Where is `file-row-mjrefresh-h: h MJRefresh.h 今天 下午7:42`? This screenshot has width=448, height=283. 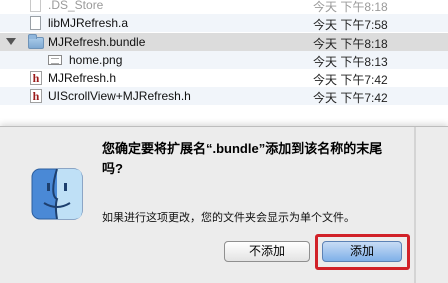 file-row-mjrefresh-h: h MJRefresh.h 今天 下午7:42 is located at coordinates (224, 78).